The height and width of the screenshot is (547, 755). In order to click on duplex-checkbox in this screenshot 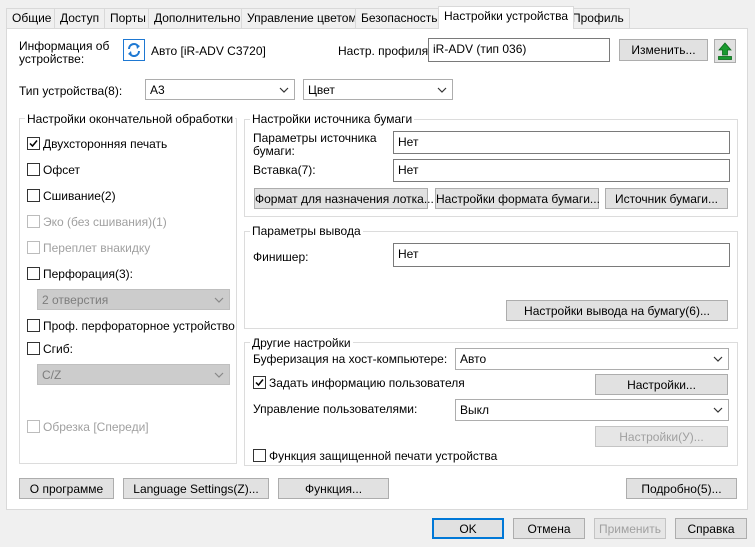, I will do `click(33, 143)`.